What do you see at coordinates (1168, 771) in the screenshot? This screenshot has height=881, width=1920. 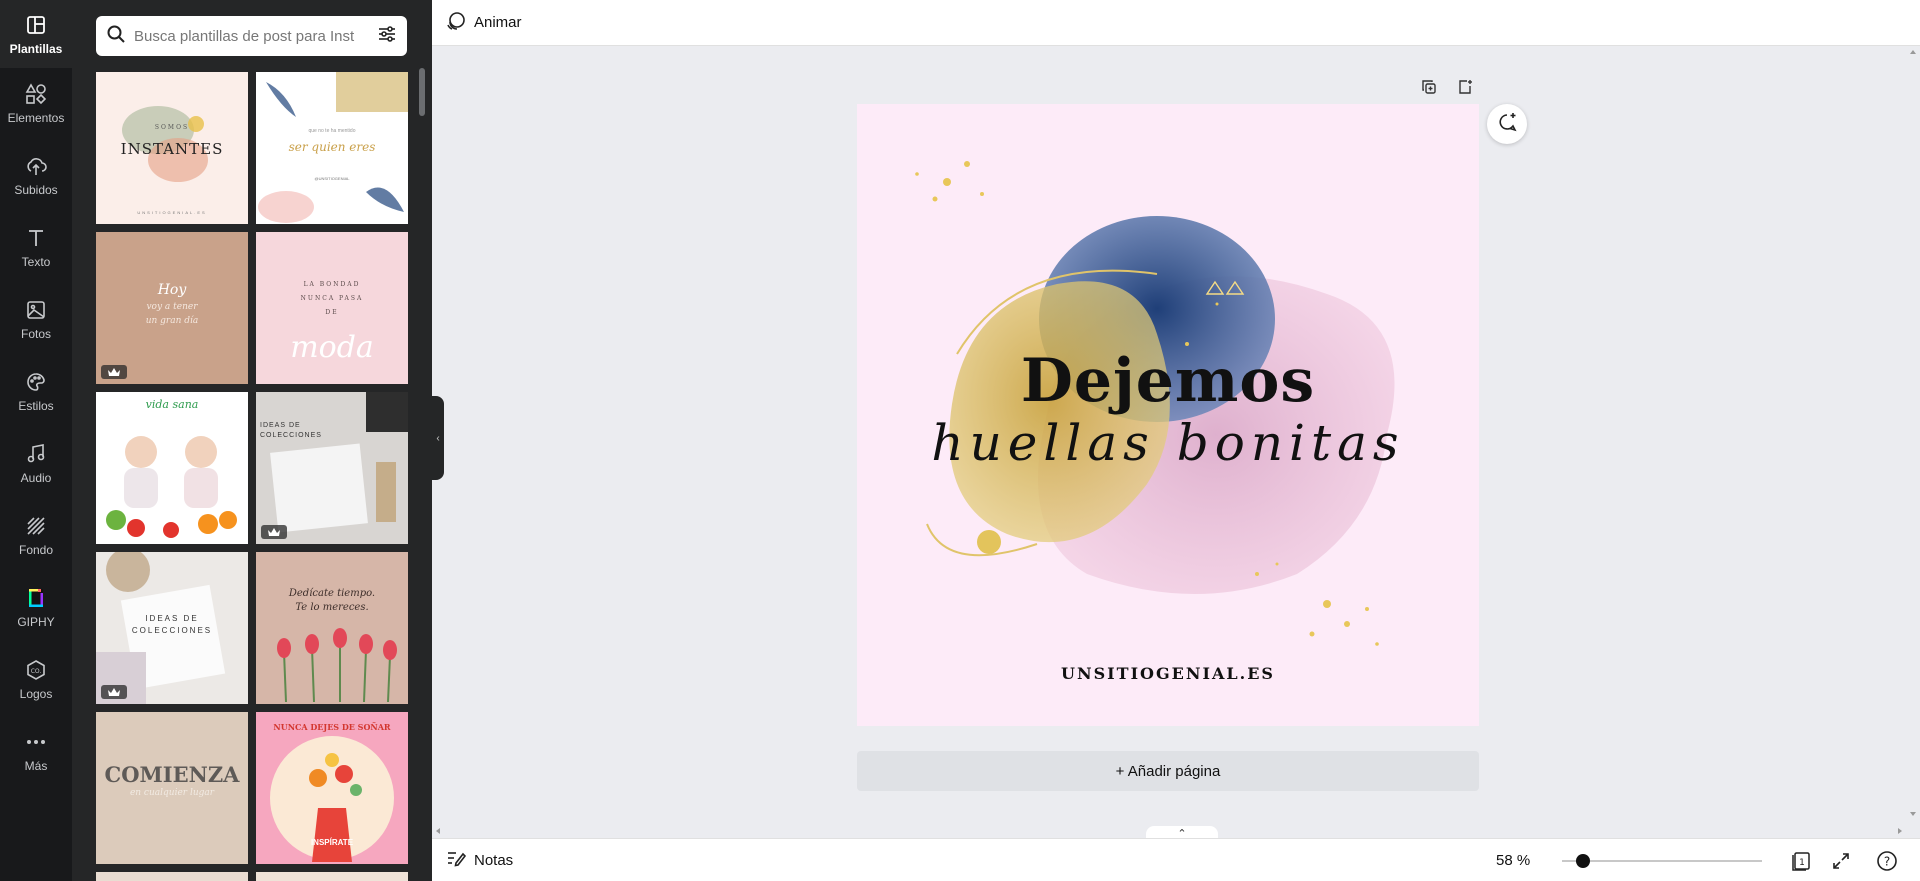 I see `add-page-button: + Añadir página` at bounding box center [1168, 771].